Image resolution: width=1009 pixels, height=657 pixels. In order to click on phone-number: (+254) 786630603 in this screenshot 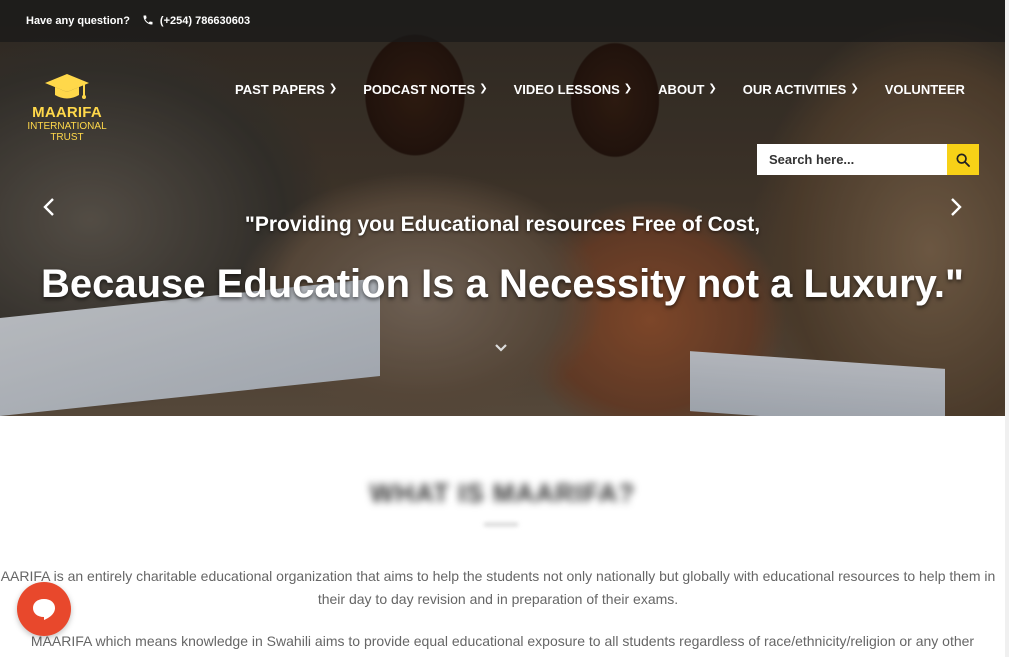, I will do `click(205, 21)`.